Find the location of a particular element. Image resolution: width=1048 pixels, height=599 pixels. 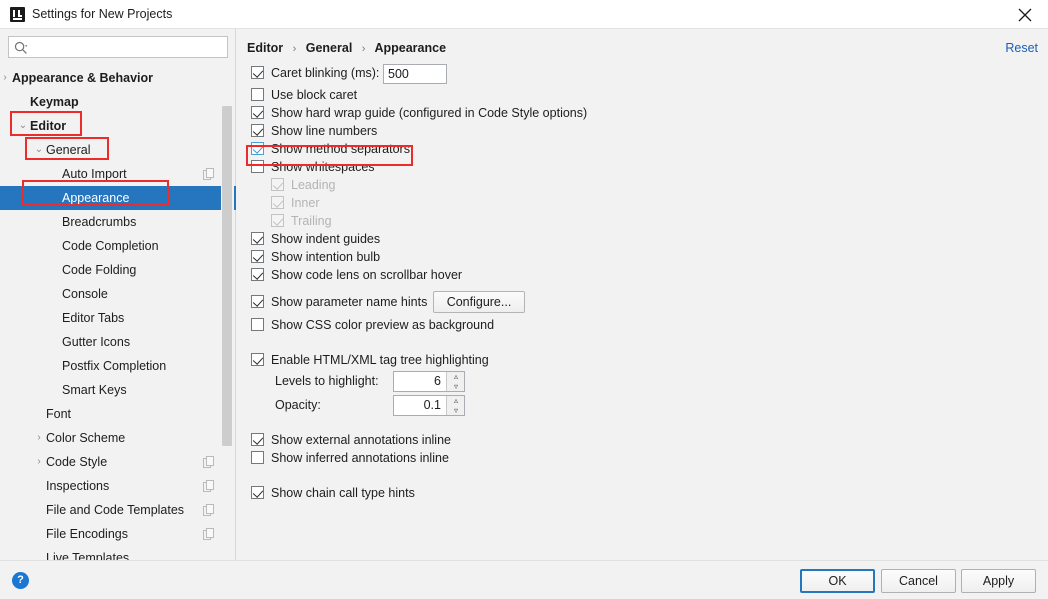

sidebar-item-console: Console is located at coordinates (118, 294).